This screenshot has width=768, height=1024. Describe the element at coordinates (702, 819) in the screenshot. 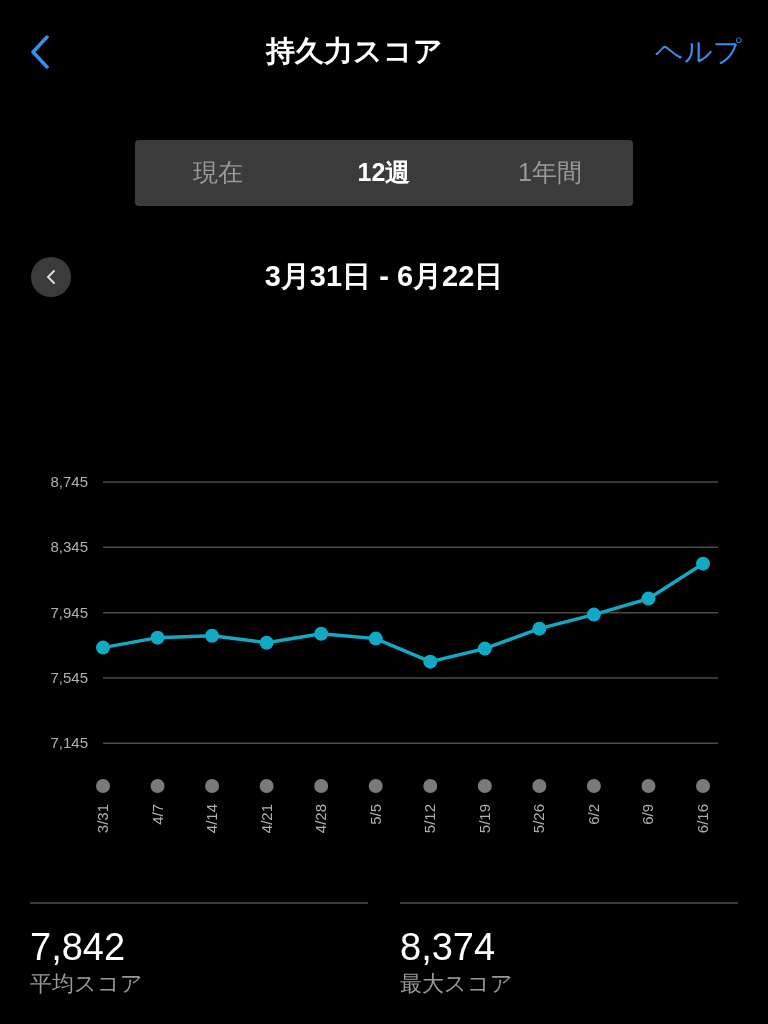

I see `x-axis-label: 6/16` at that location.